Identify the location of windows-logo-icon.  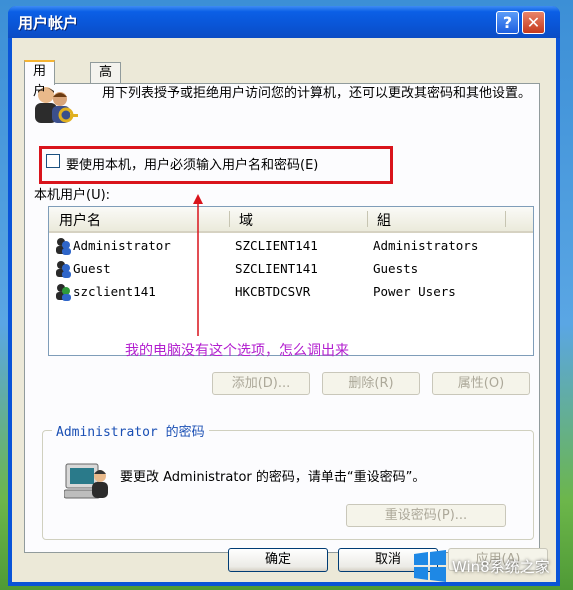
(430, 566).